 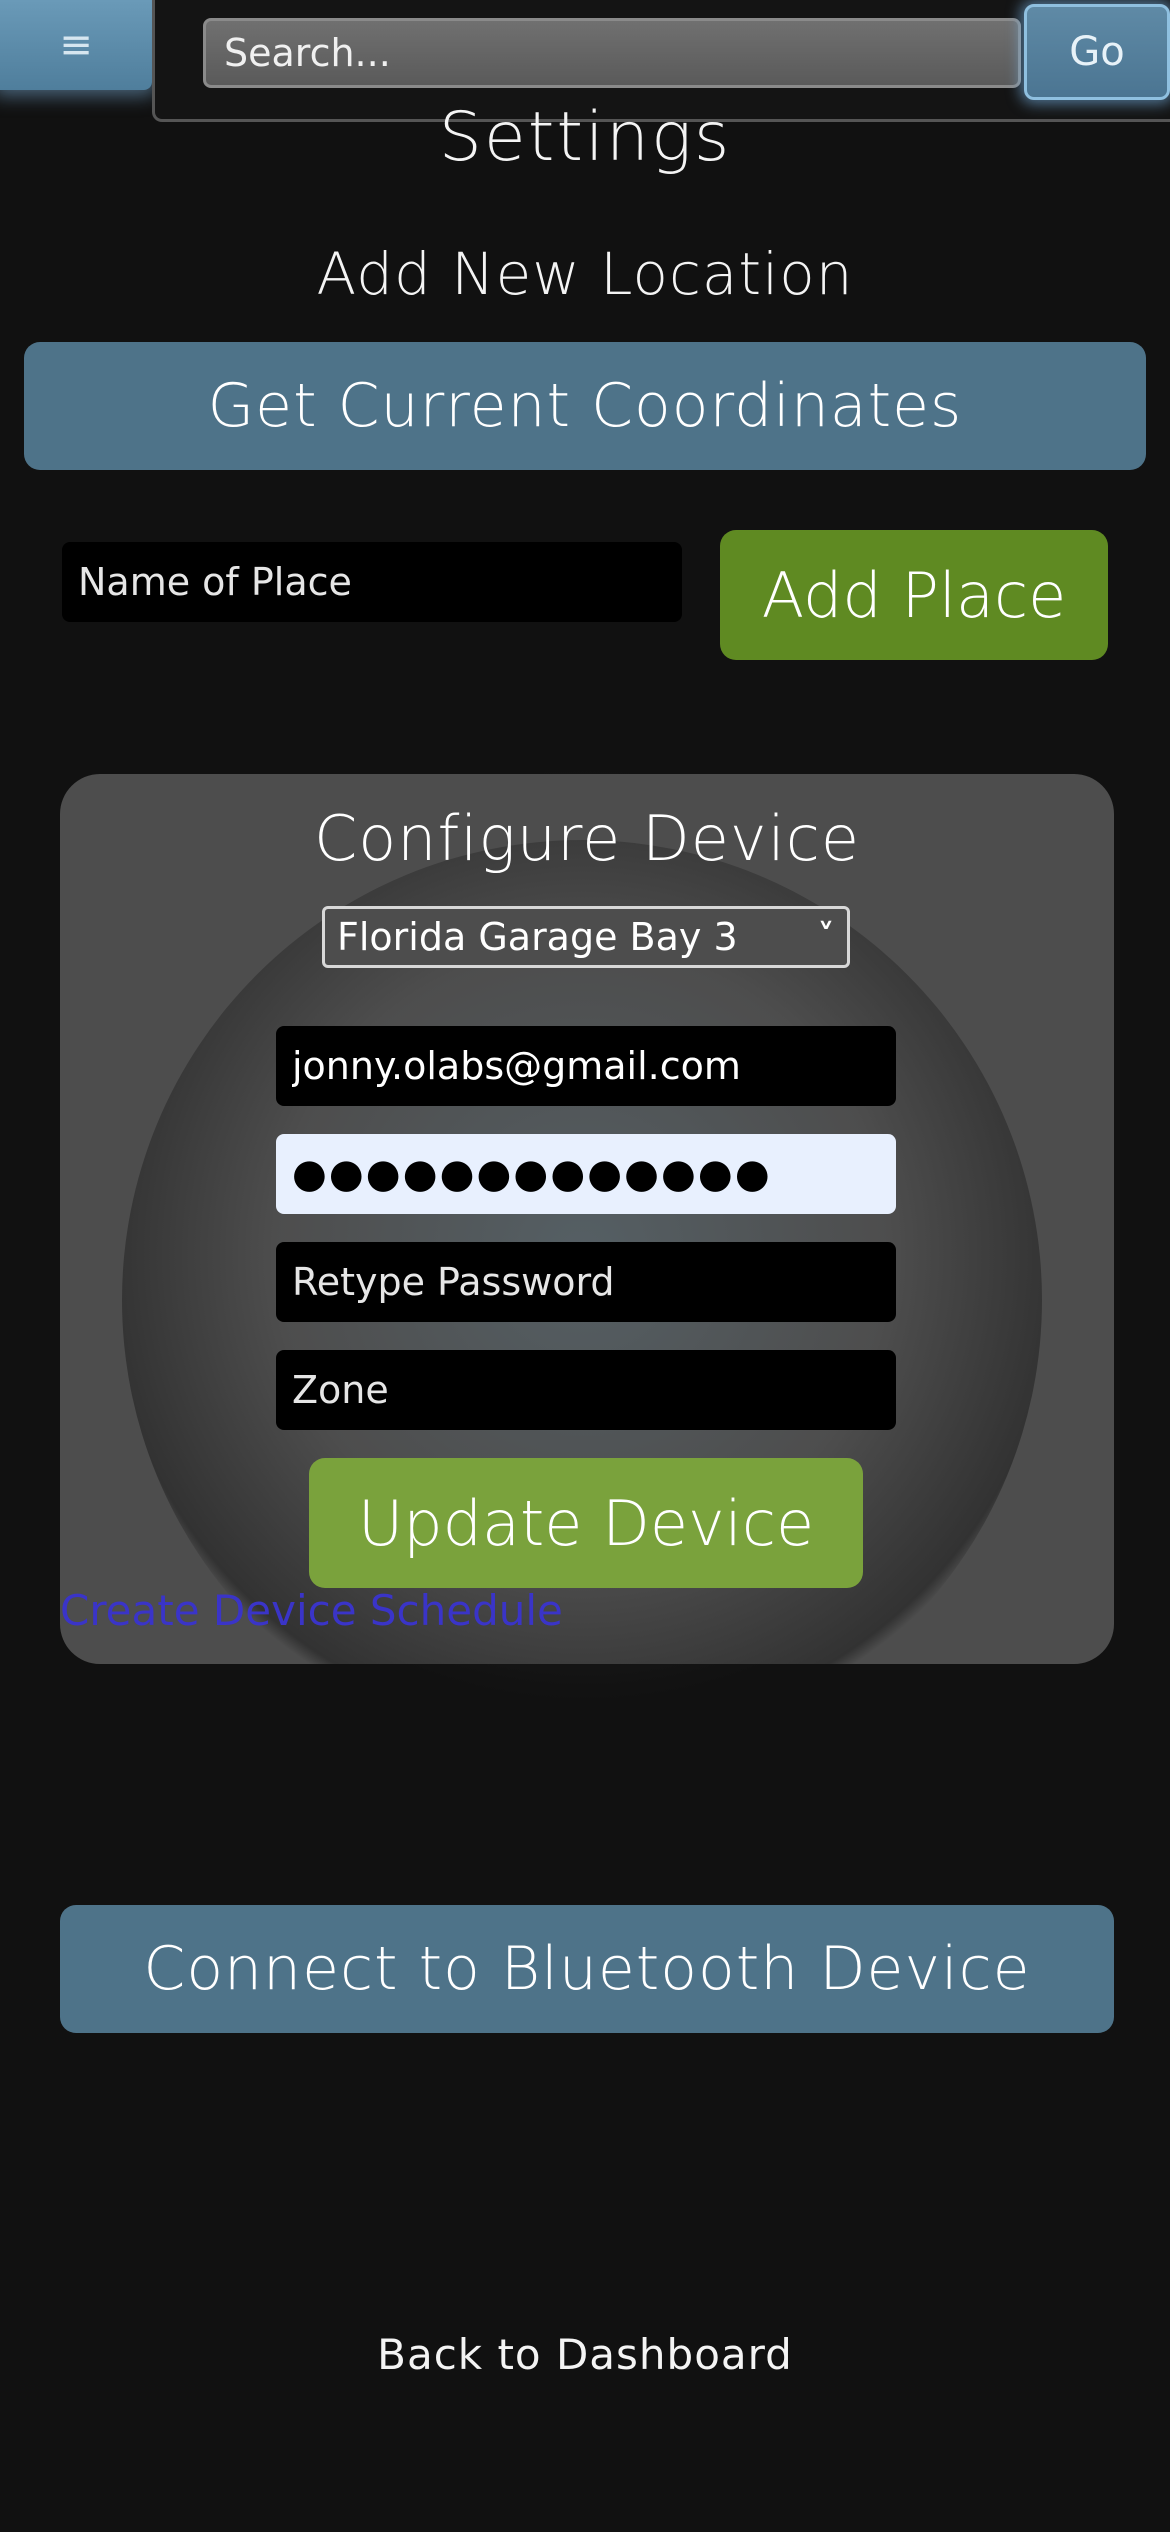 What do you see at coordinates (585, 406) in the screenshot?
I see `get-coordinates-button: Get Current Coordinates` at bounding box center [585, 406].